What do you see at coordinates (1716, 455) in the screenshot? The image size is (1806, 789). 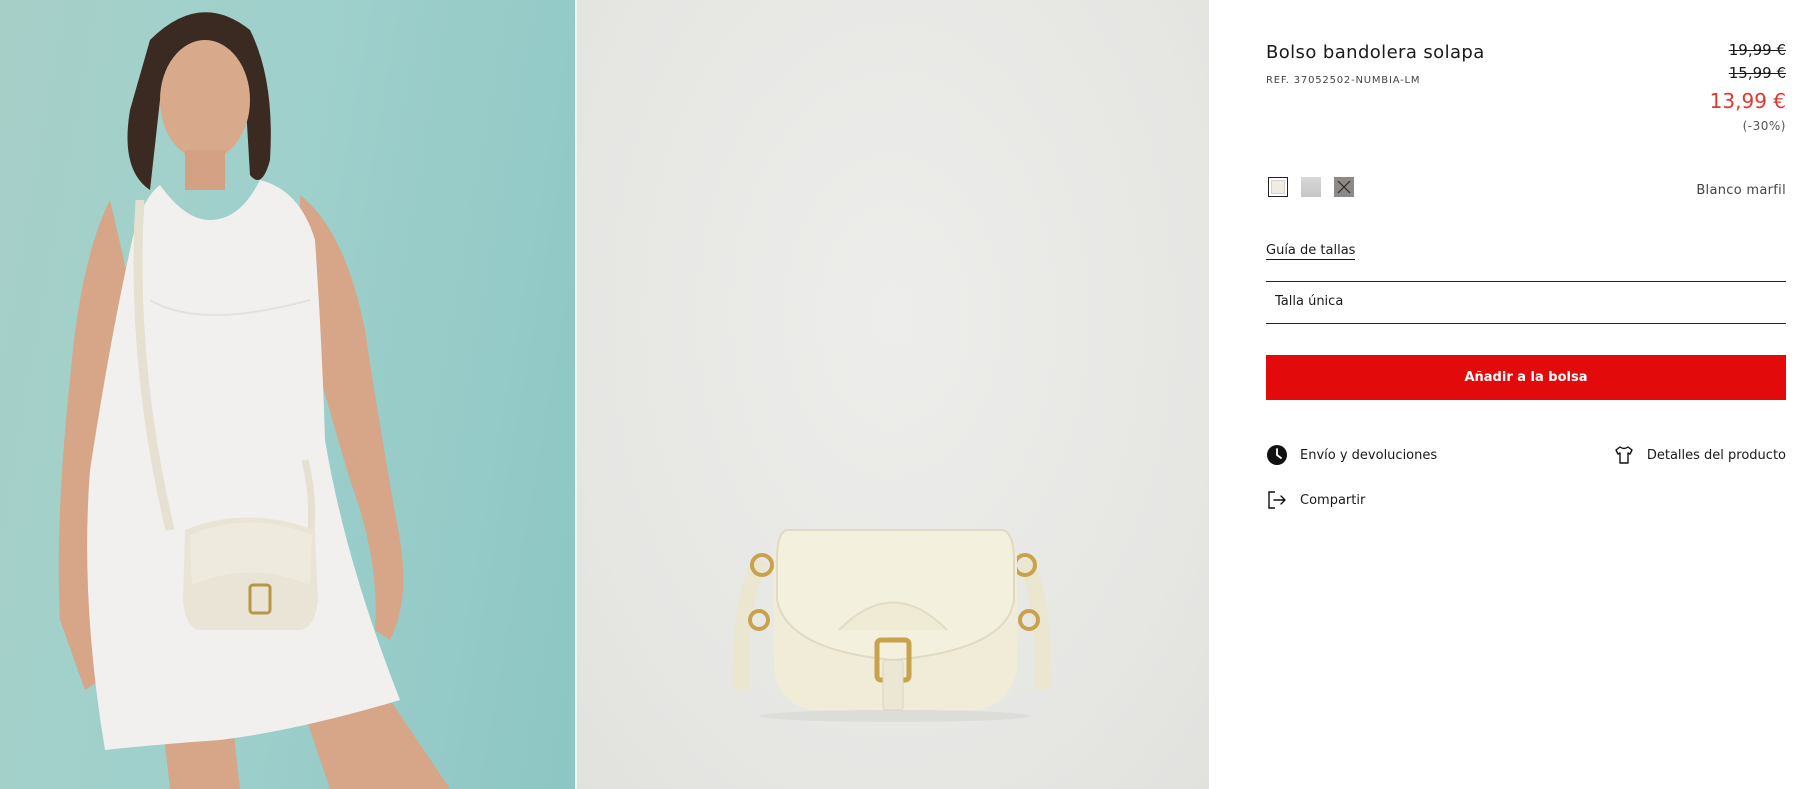 I see `product-details-label: Detalles del producto` at bounding box center [1716, 455].